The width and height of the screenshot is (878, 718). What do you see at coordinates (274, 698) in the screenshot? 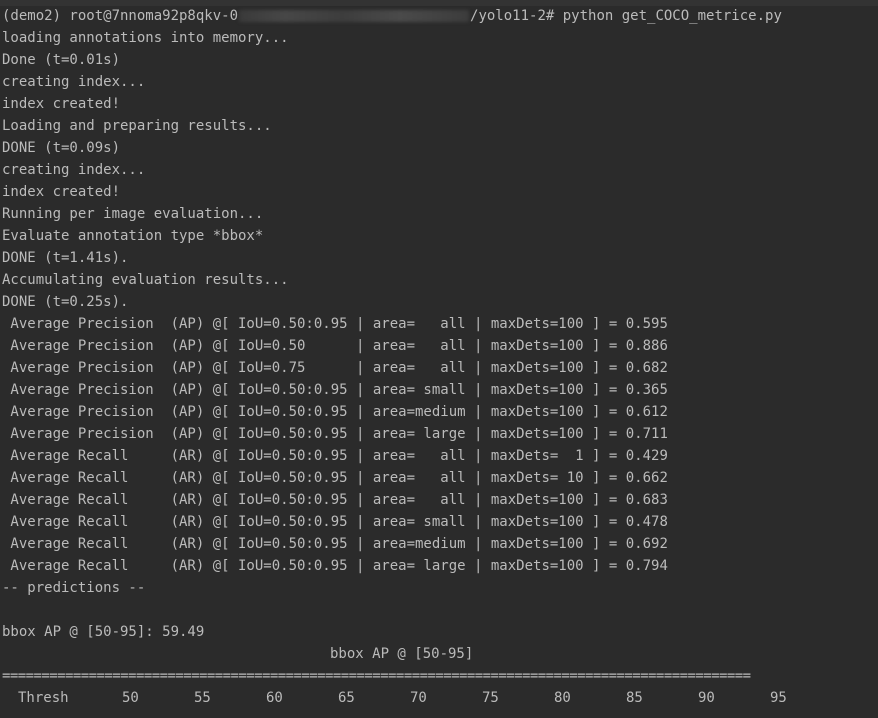
I see `thresh-value: 60` at bounding box center [274, 698].